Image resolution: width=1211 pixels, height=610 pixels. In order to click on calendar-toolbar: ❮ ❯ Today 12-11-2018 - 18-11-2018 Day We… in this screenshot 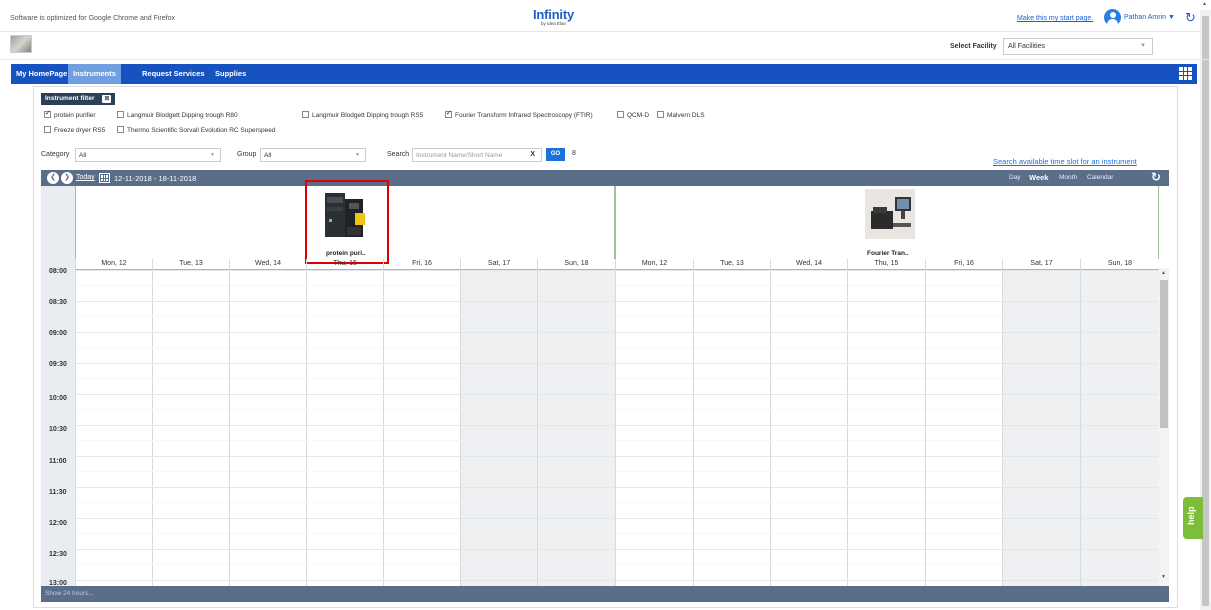, I will do `click(605, 178)`.